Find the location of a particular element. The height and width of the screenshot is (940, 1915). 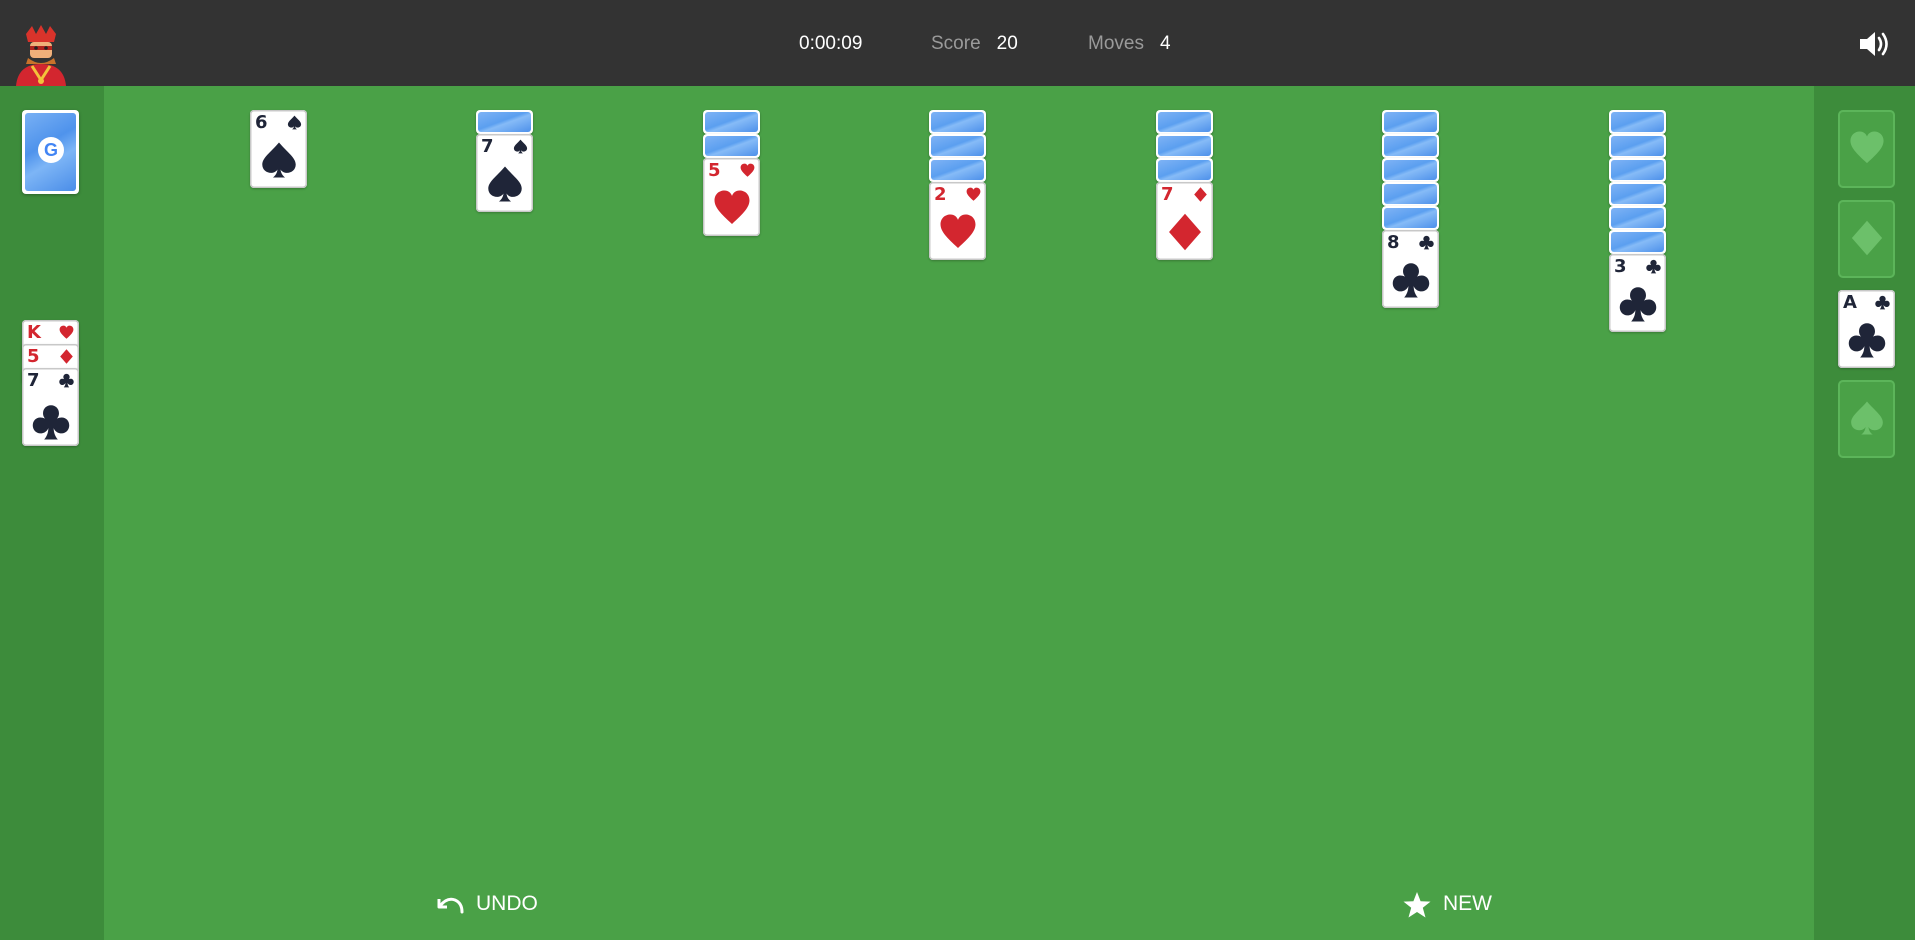

google-logo-icon: G is located at coordinates (51, 150).